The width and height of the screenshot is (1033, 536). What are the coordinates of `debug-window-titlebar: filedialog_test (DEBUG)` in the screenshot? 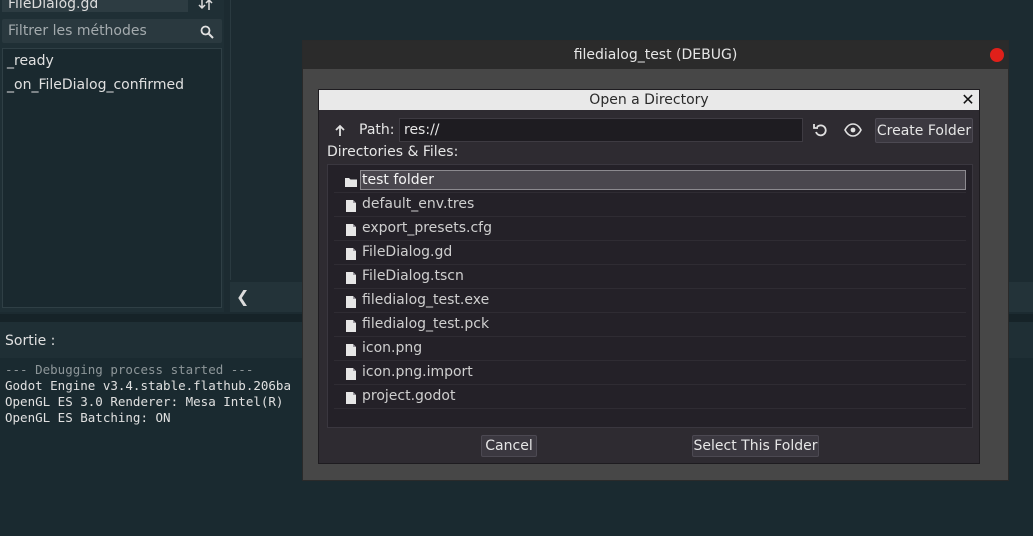 It's located at (655, 55).